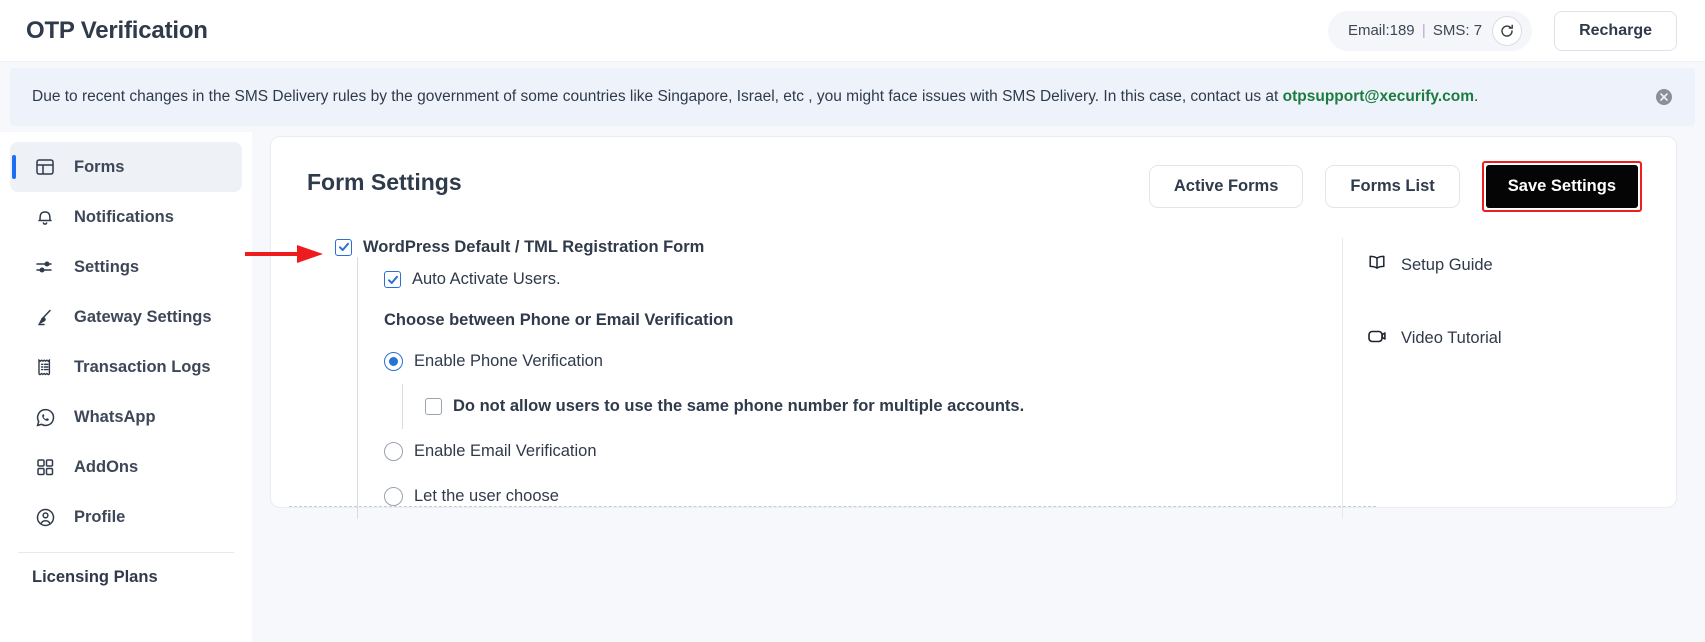 The width and height of the screenshot is (1705, 642). Describe the element at coordinates (45, 317) in the screenshot. I see `brush-icon` at that location.